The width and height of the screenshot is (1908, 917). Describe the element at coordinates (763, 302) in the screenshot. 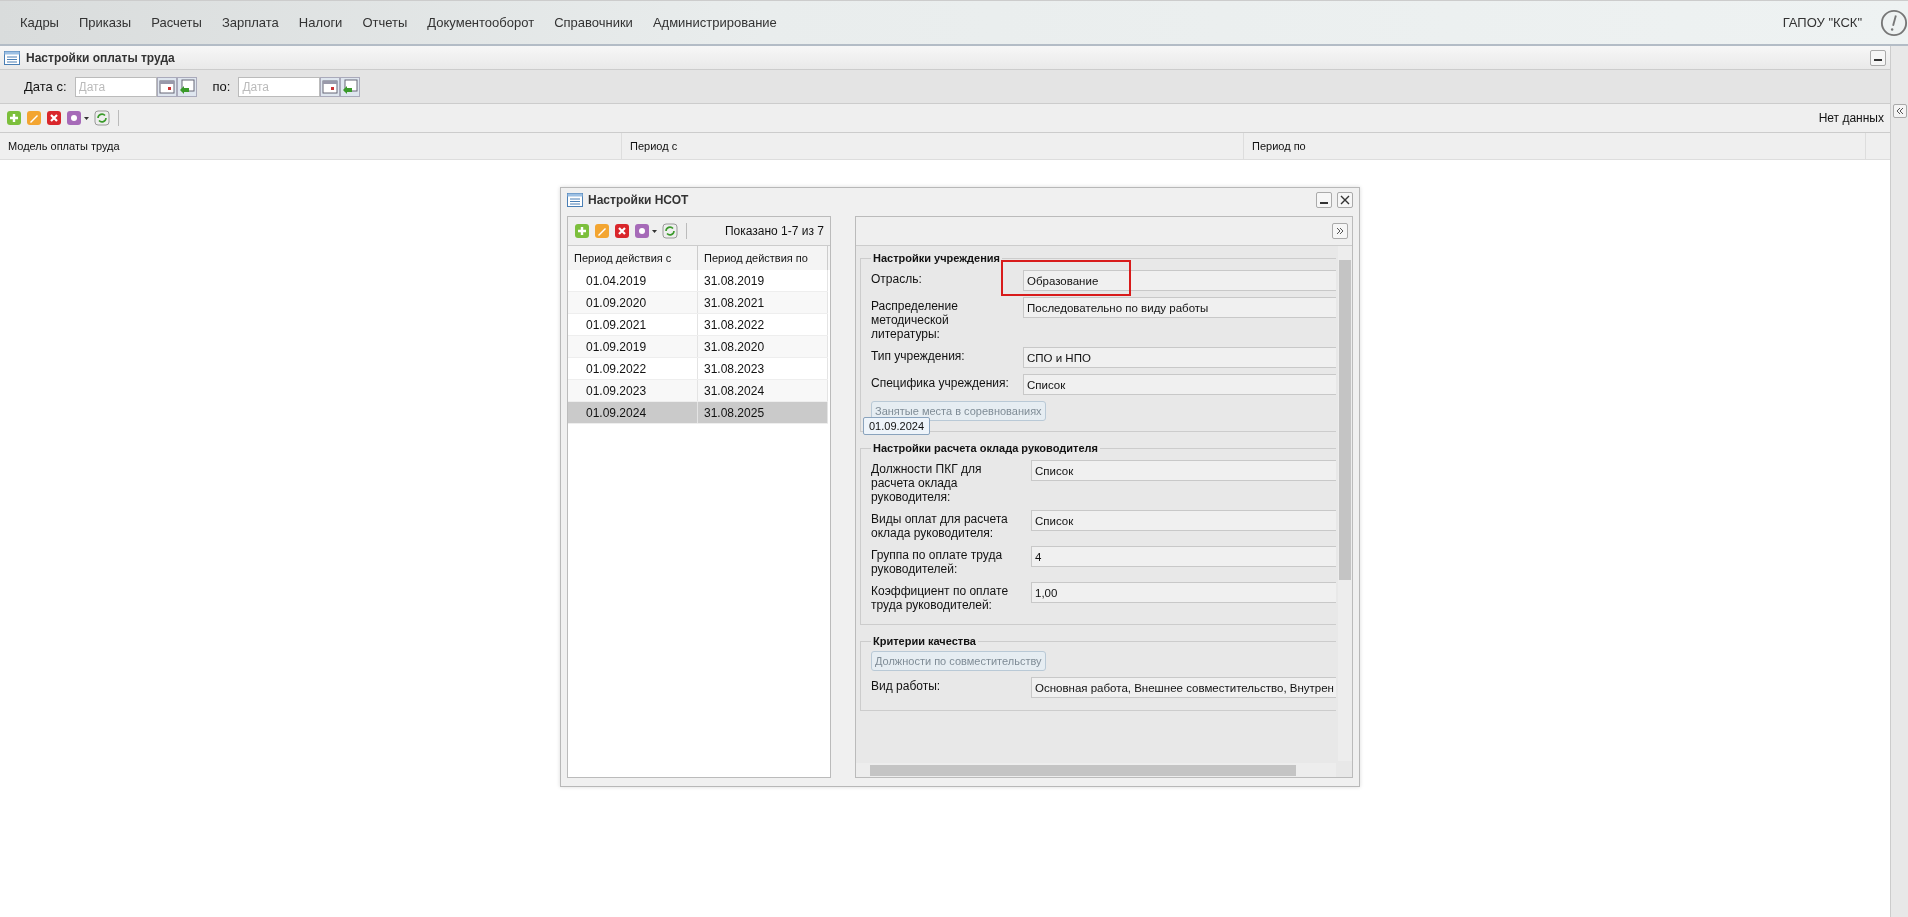

I see `table-cell: 31.08.2021` at that location.